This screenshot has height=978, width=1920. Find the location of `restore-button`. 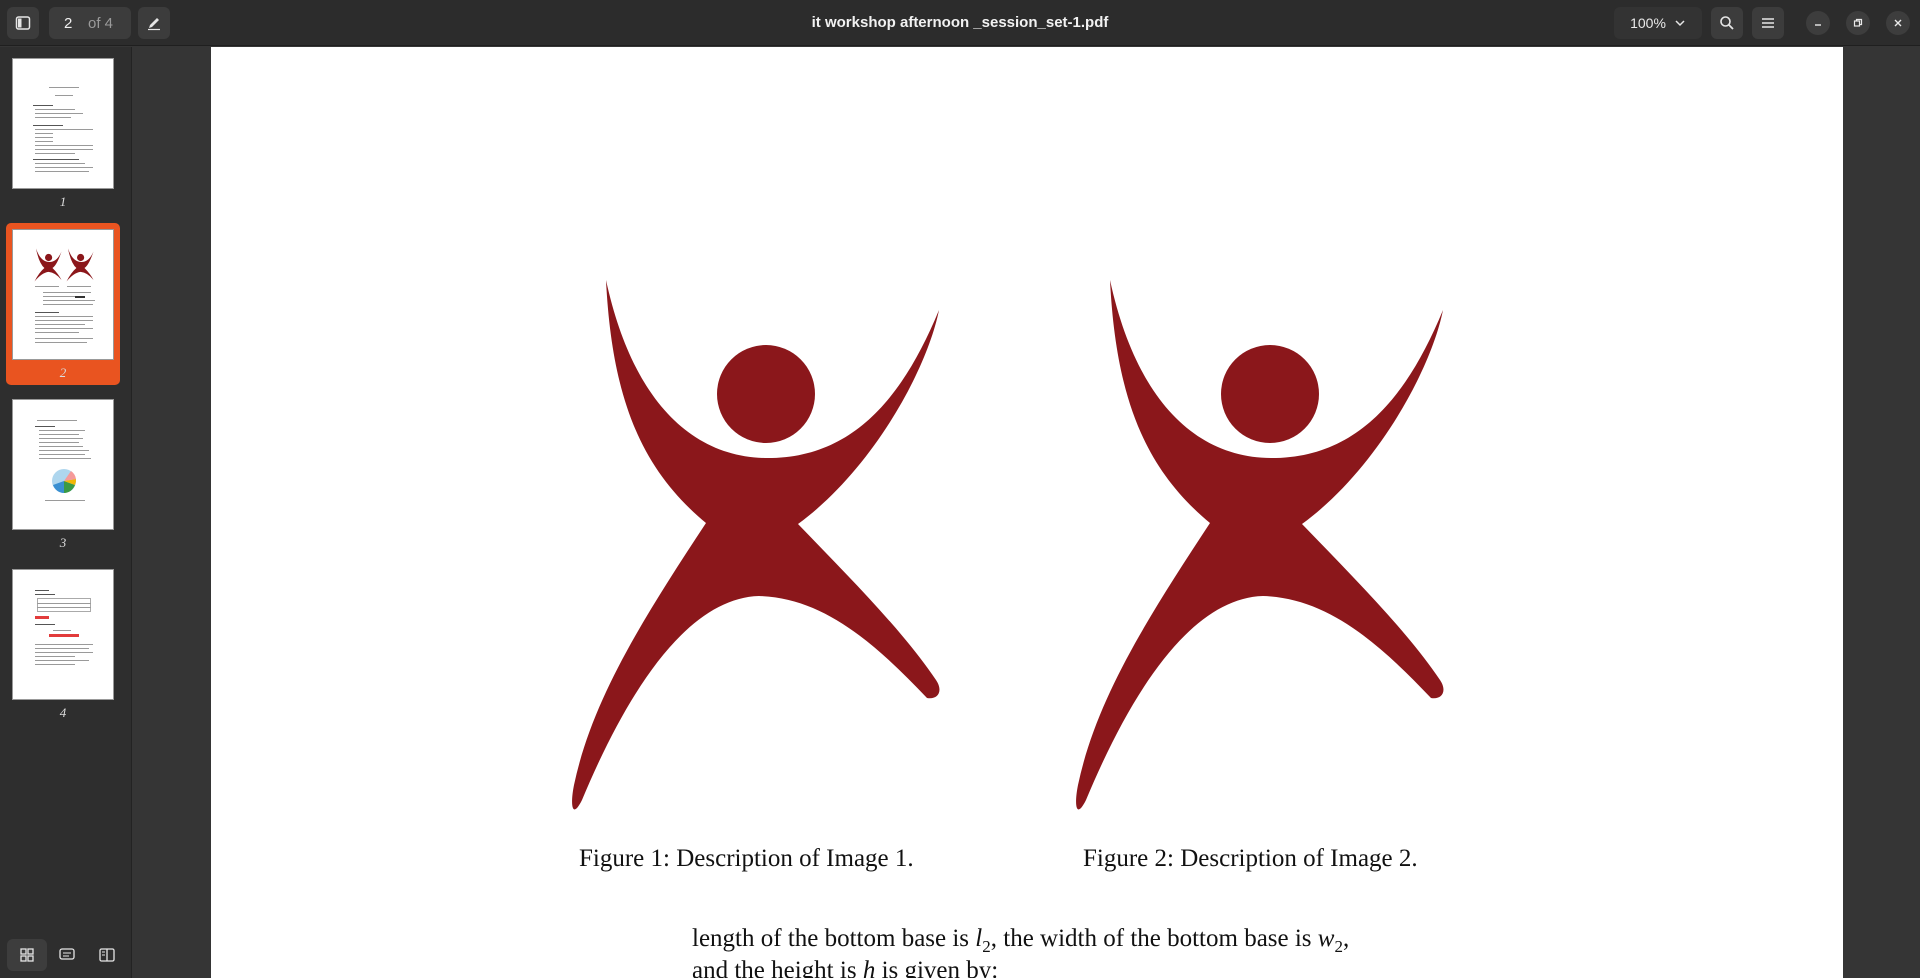

restore-button is located at coordinates (1858, 23).